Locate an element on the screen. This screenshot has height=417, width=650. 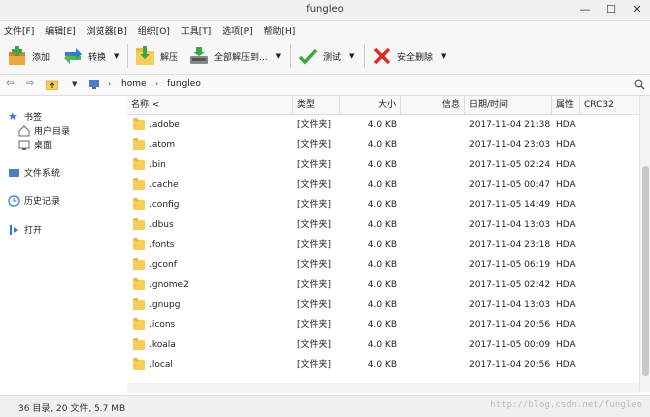
extract-icon is located at coordinates (145, 55).